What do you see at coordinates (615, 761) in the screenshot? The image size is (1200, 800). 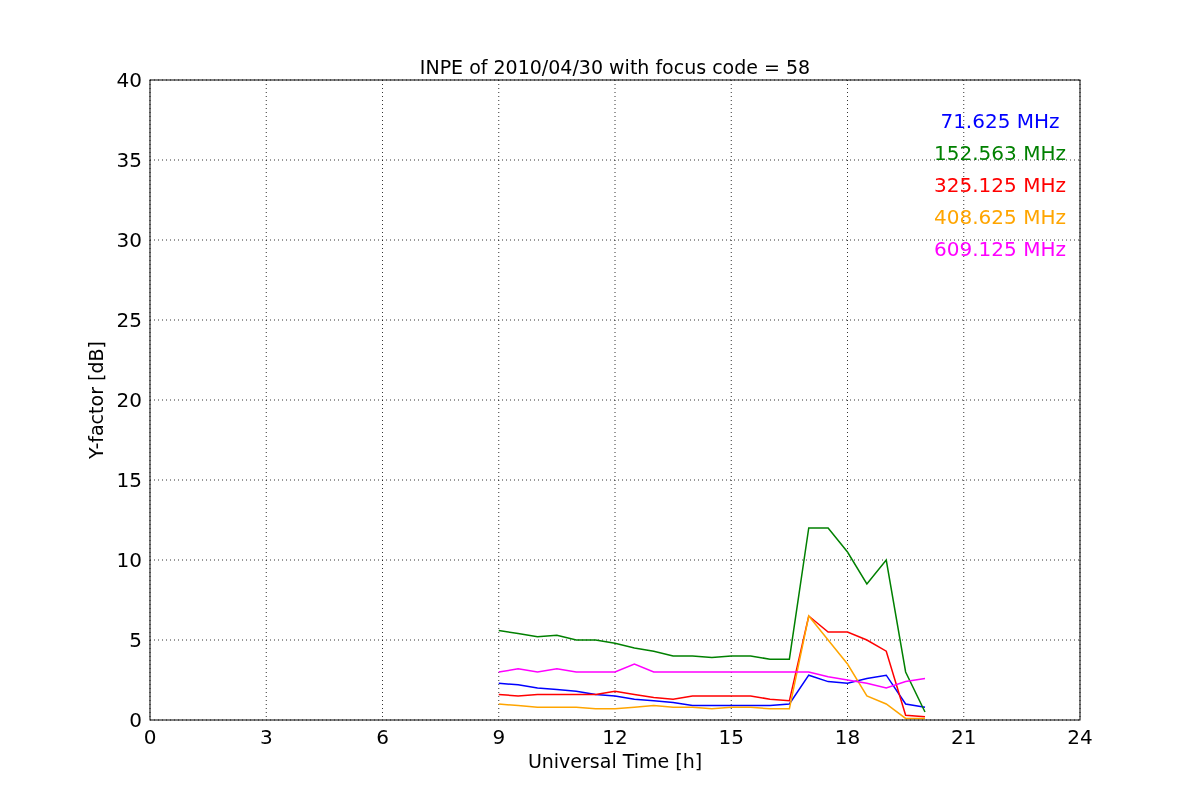 I see `x-axis-label: Universal Time [h]` at bounding box center [615, 761].